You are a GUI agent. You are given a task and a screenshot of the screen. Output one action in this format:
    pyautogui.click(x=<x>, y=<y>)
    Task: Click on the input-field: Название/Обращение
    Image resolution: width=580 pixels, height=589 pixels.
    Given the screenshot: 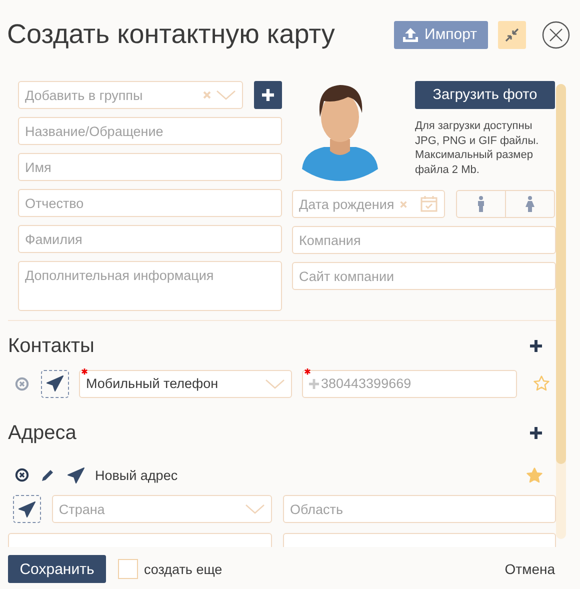 What is the action you would take?
    pyautogui.click(x=150, y=131)
    